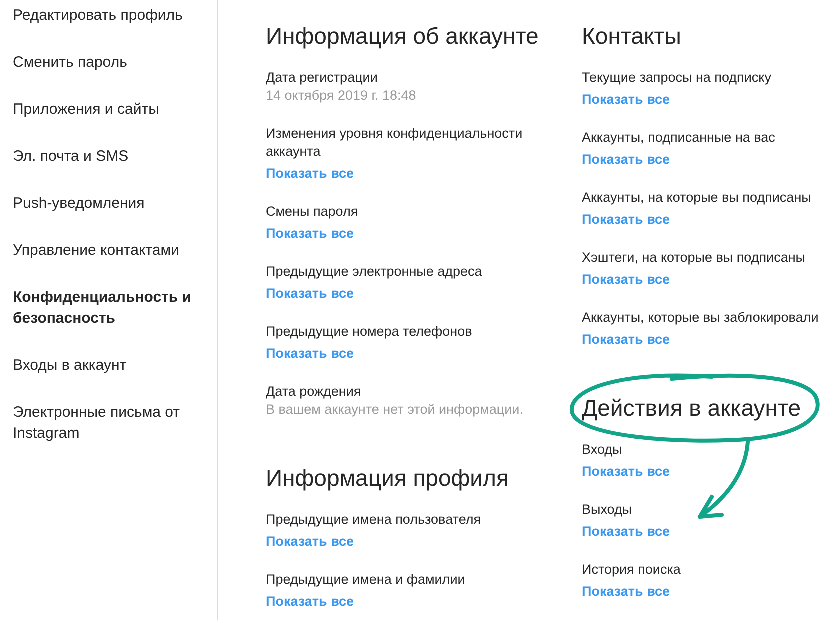 The image size is (836, 620). Describe the element at coordinates (677, 78) in the screenshot. I see `item-label: Текущие запросы на подписку` at that location.